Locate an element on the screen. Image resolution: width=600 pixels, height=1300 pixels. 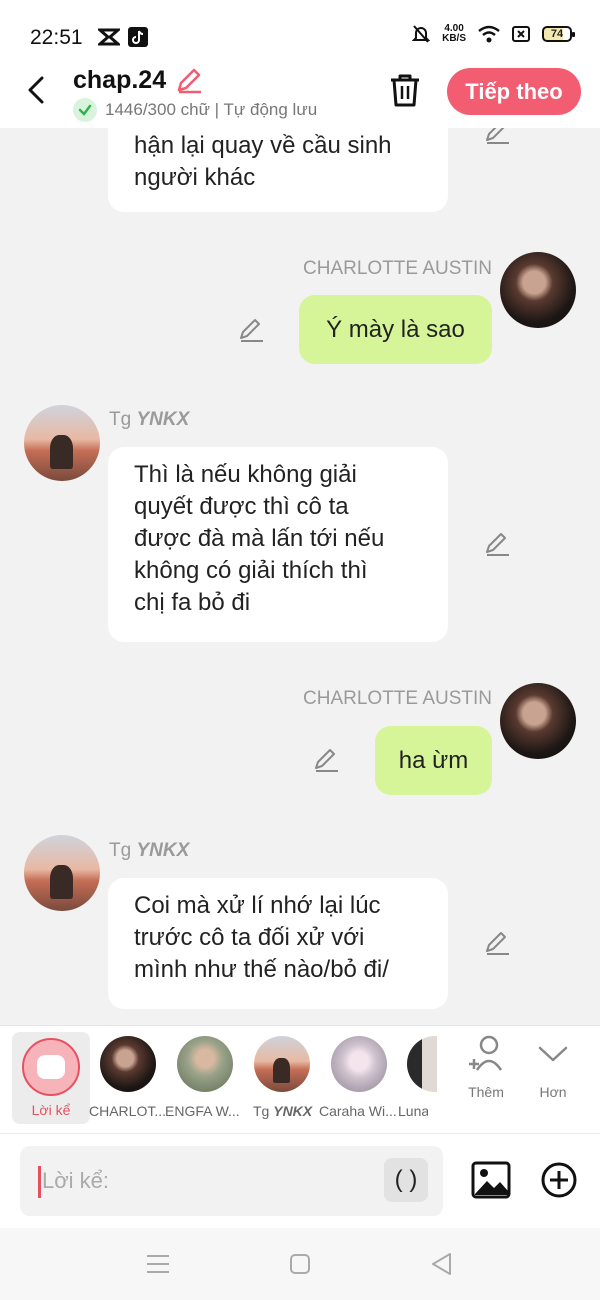
image-icon is located at coordinates (491, 1180).